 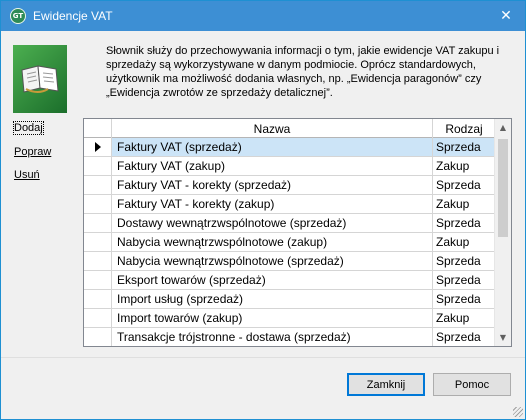 What do you see at coordinates (98, 147) in the screenshot?
I see `current-row-indicator-icon` at bounding box center [98, 147].